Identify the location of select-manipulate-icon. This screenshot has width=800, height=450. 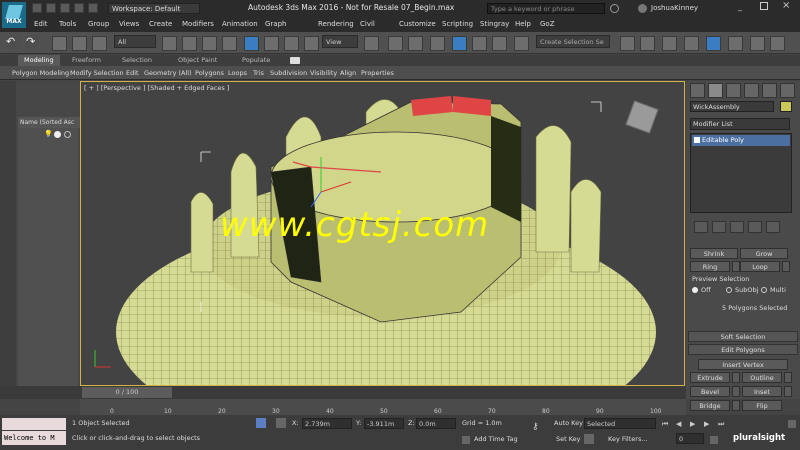
(395, 43).